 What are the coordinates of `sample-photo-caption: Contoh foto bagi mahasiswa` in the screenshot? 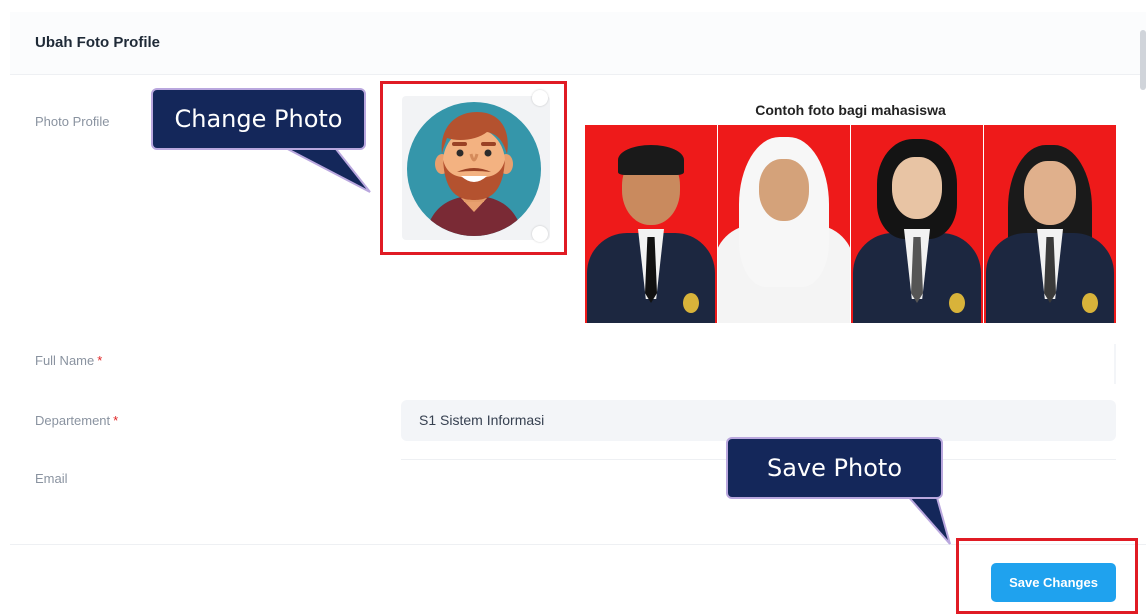 It's located at (850, 110).